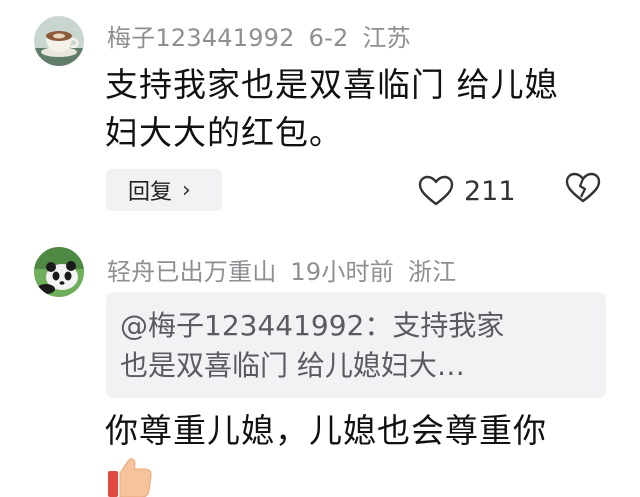  I want to click on reply-label: 回复, so click(150, 192).